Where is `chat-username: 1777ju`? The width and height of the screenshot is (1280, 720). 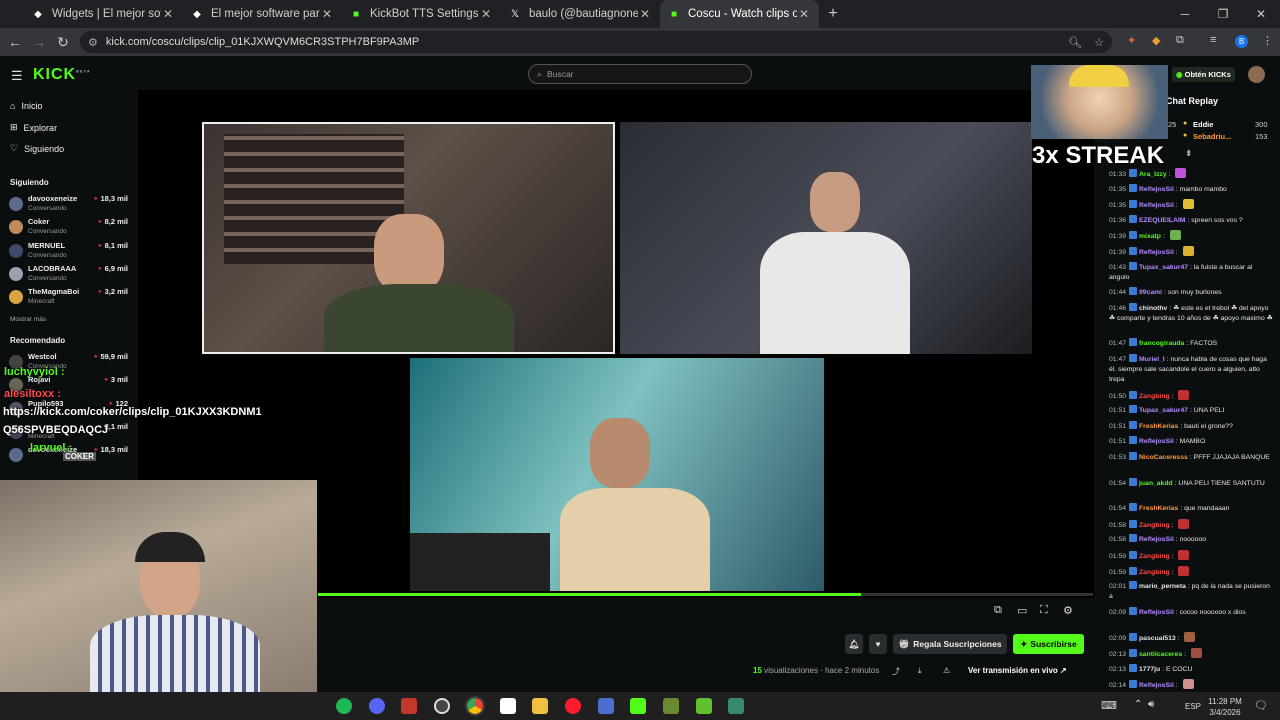
chat-username: 1777ju is located at coordinates (1149, 669).